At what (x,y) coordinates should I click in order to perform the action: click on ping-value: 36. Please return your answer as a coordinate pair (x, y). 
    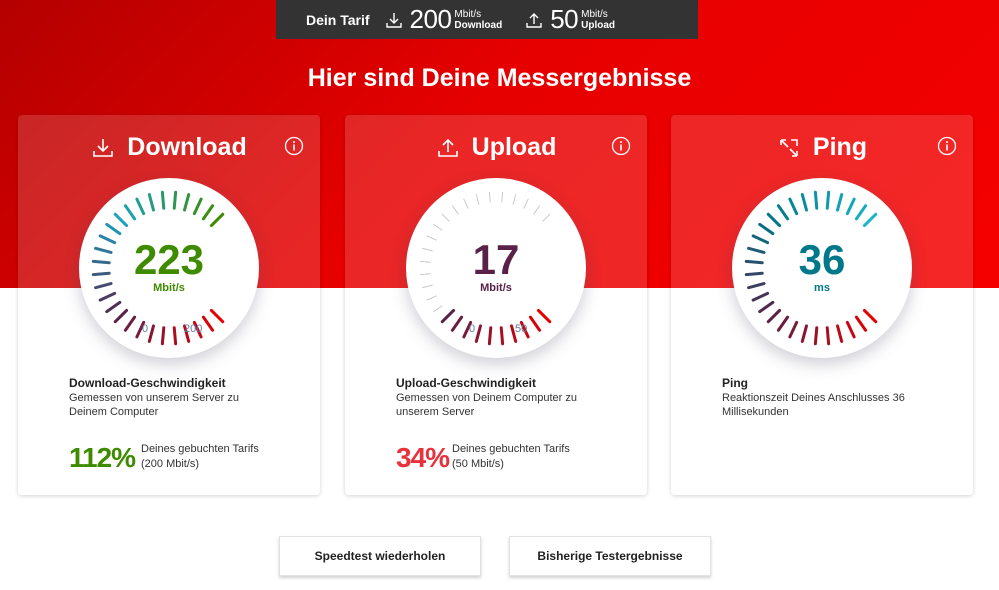
    Looking at the image, I should click on (822, 259).